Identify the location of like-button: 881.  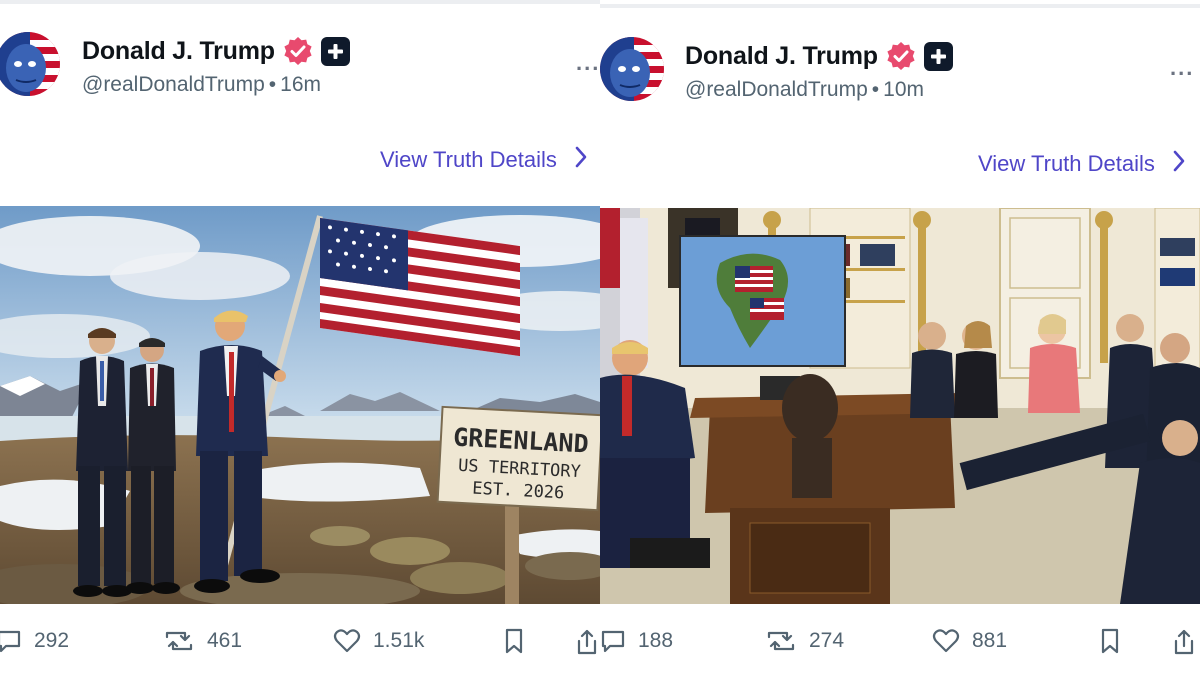
(969, 641).